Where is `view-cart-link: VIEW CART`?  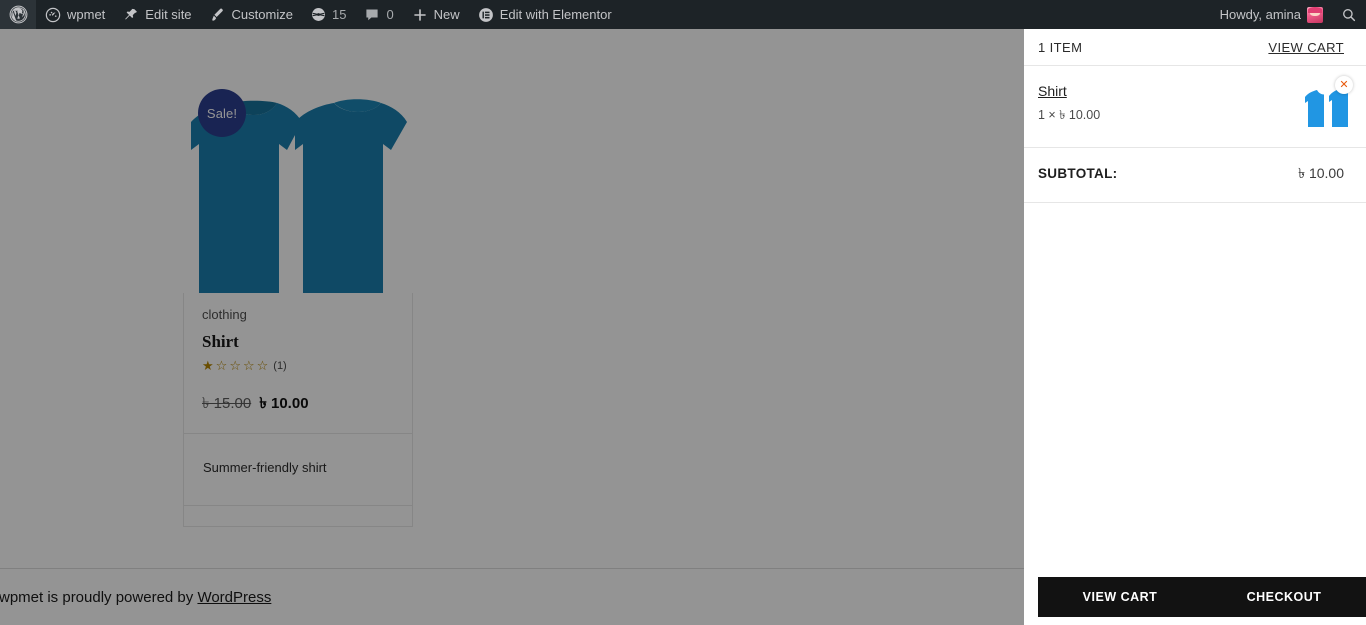
view-cart-link: VIEW CART is located at coordinates (1306, 47).